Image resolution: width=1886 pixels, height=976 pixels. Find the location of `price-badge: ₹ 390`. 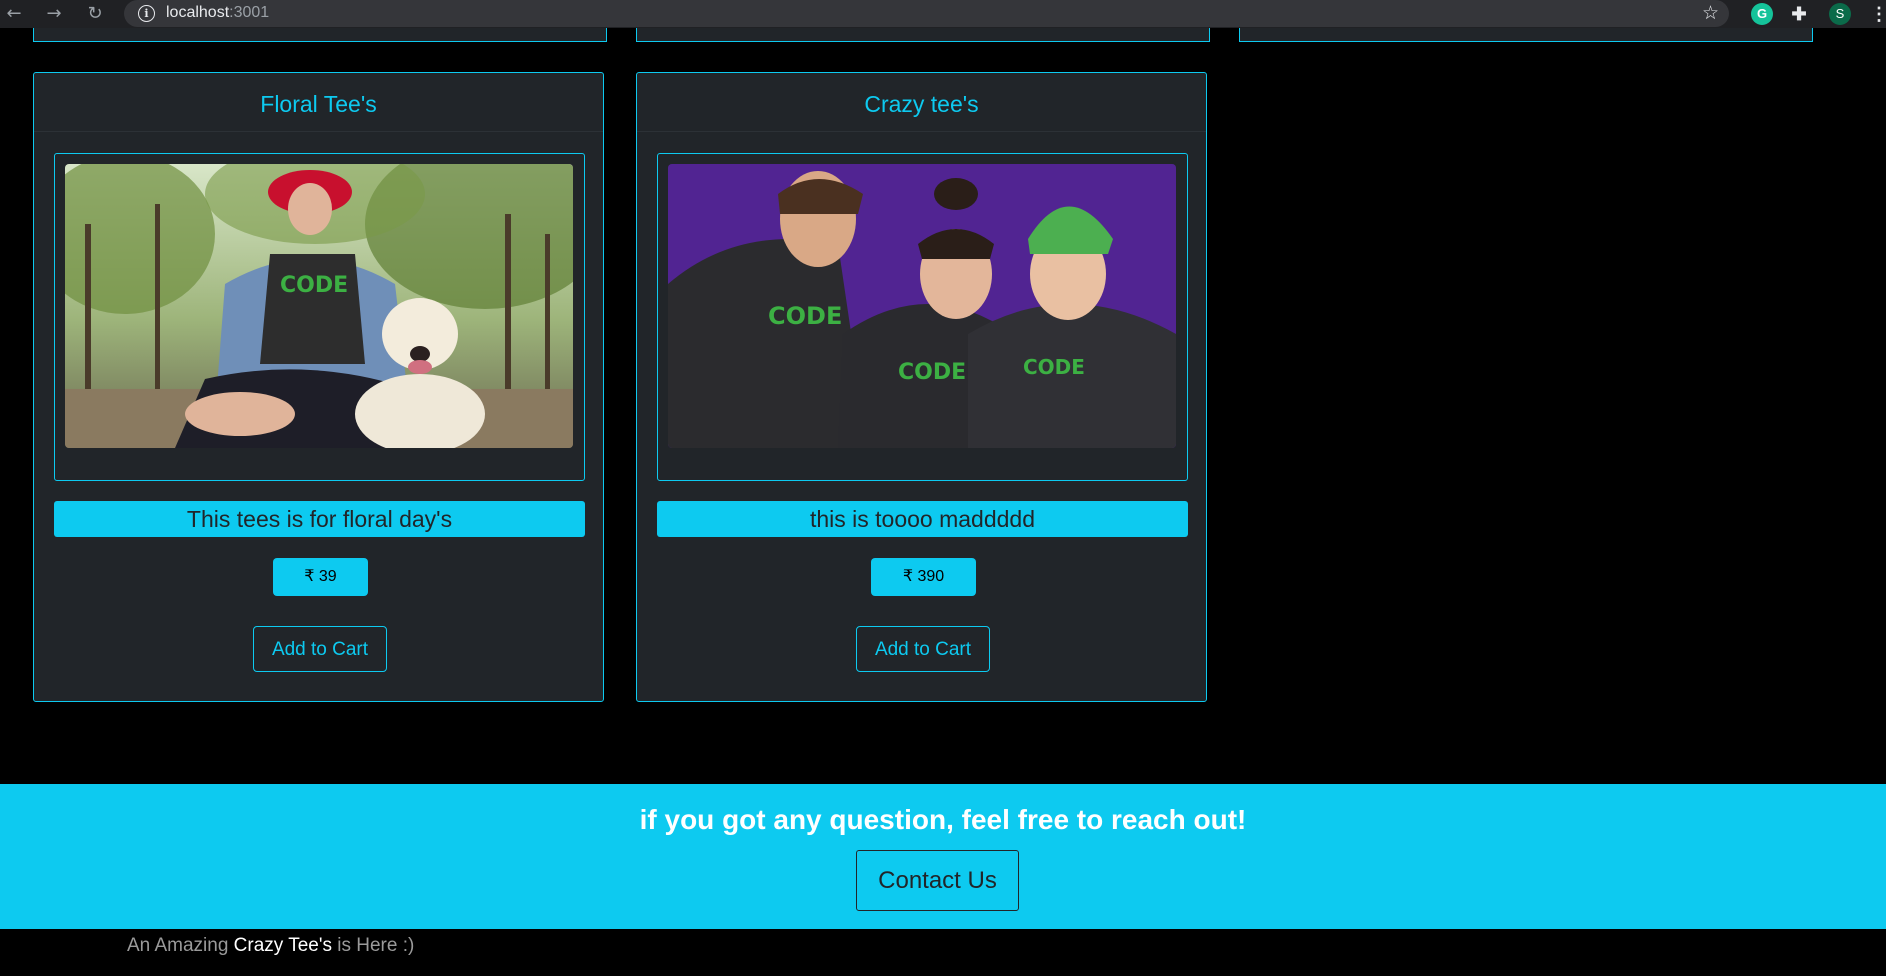

price-badge: ₹ 390 is located at coordinates (923, 577).